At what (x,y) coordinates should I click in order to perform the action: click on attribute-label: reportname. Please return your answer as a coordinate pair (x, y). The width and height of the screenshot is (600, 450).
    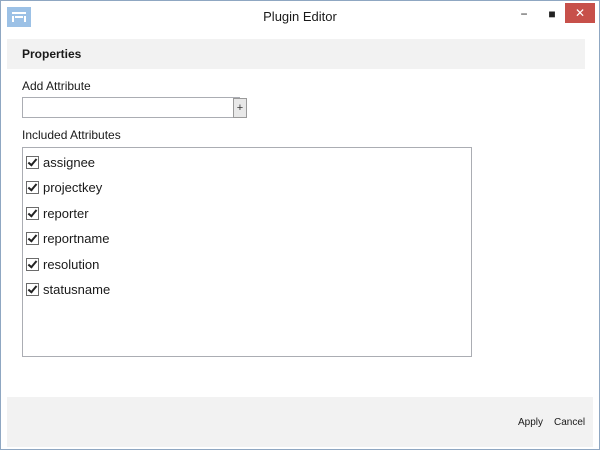
    Looking at the image, I should click on (76, 238).